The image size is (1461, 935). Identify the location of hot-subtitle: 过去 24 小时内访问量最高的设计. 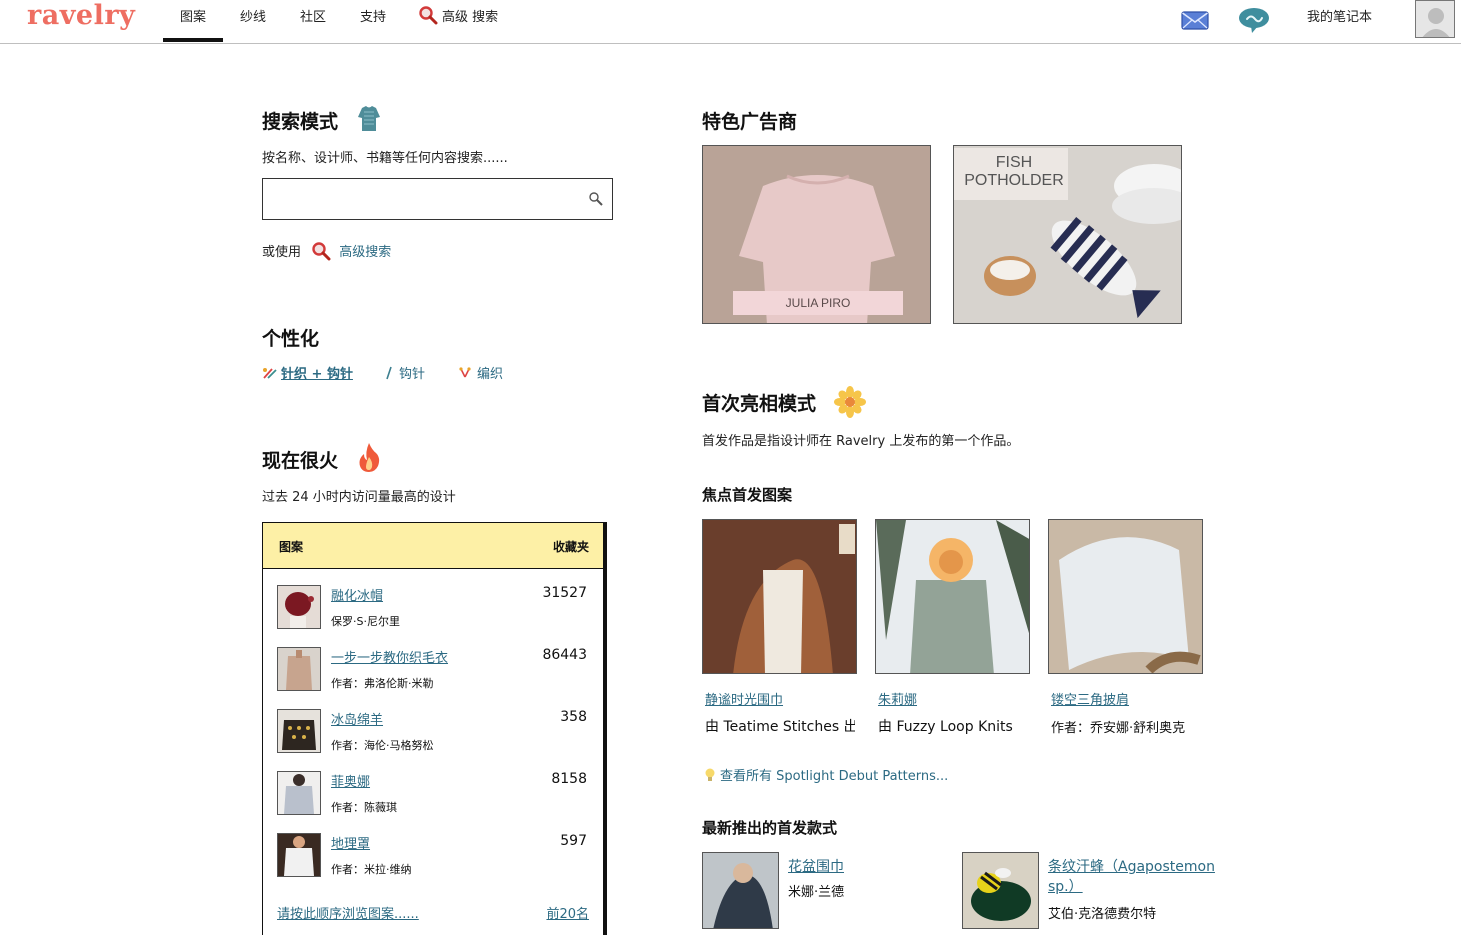
(359, 497).